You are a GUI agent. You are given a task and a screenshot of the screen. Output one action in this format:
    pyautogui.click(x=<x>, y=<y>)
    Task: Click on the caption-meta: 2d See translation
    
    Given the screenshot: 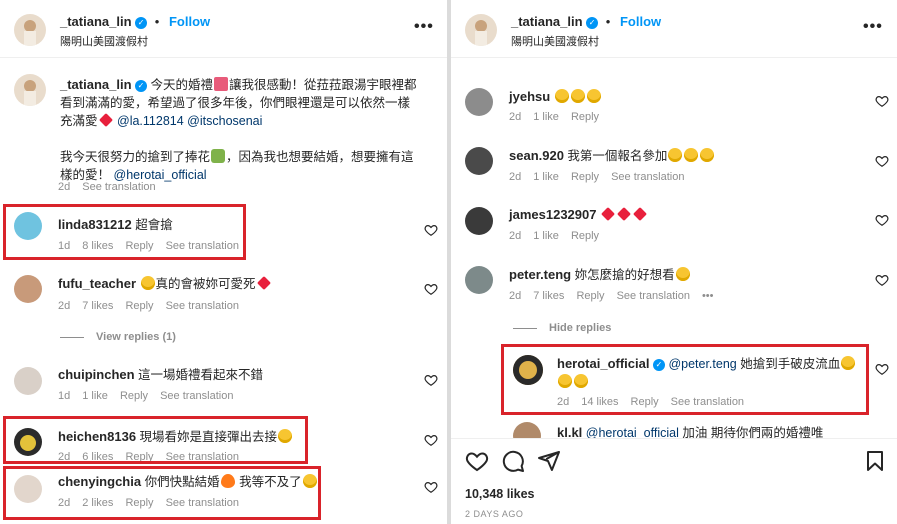 What is the action you would take?
    pyautogui.click(x=113, y=187)
    